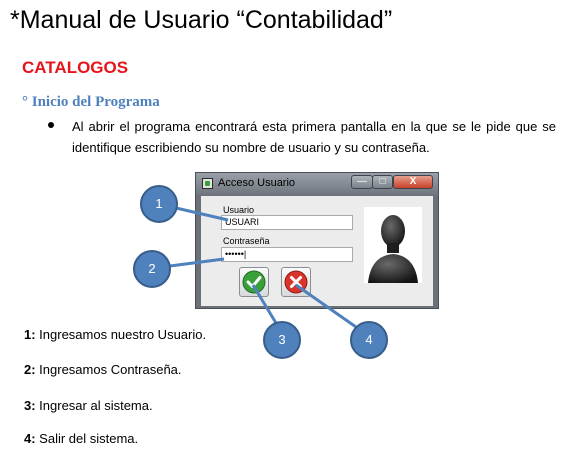 Image resolution: width=566 pixels, height=456 pixels. I want to click on callout-1: 1, so click(159, 204).